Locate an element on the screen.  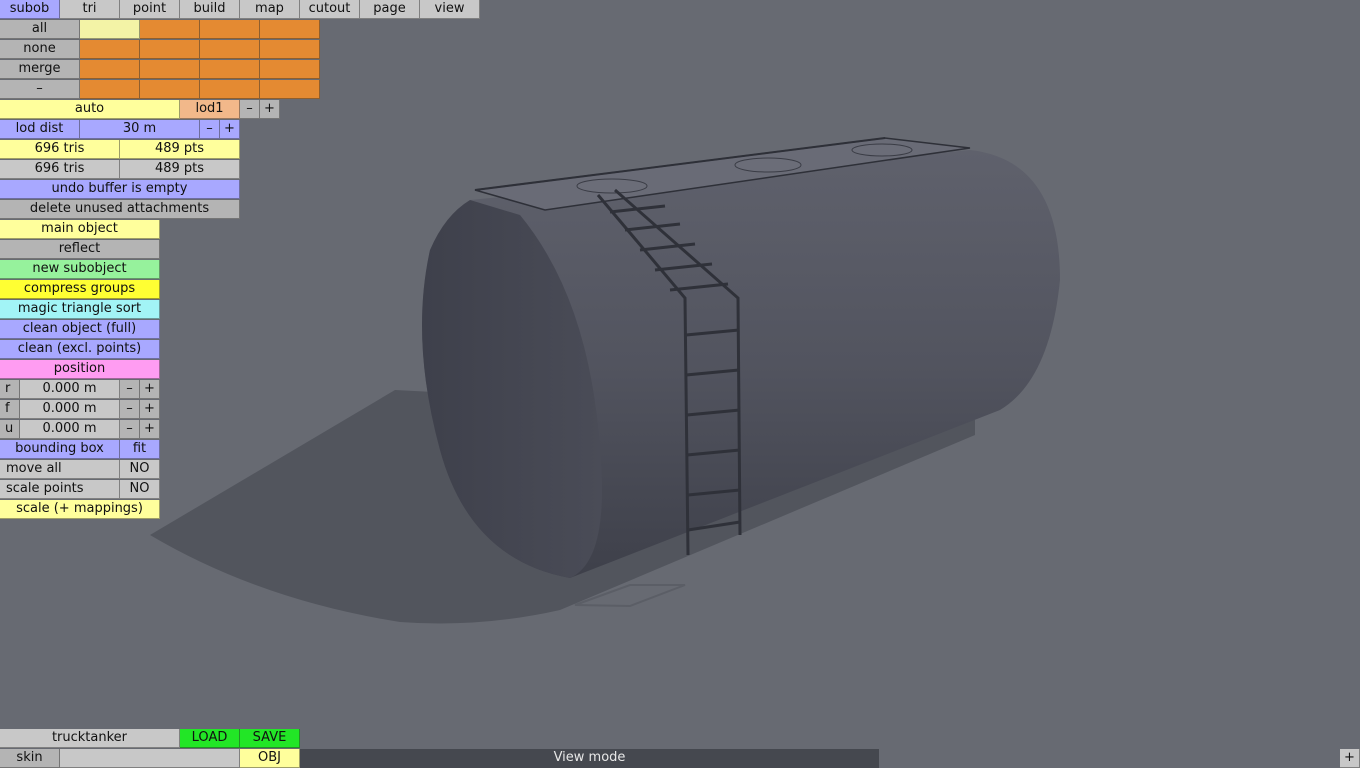
move-all-toggle: NO is located at coordinates (140, 469).